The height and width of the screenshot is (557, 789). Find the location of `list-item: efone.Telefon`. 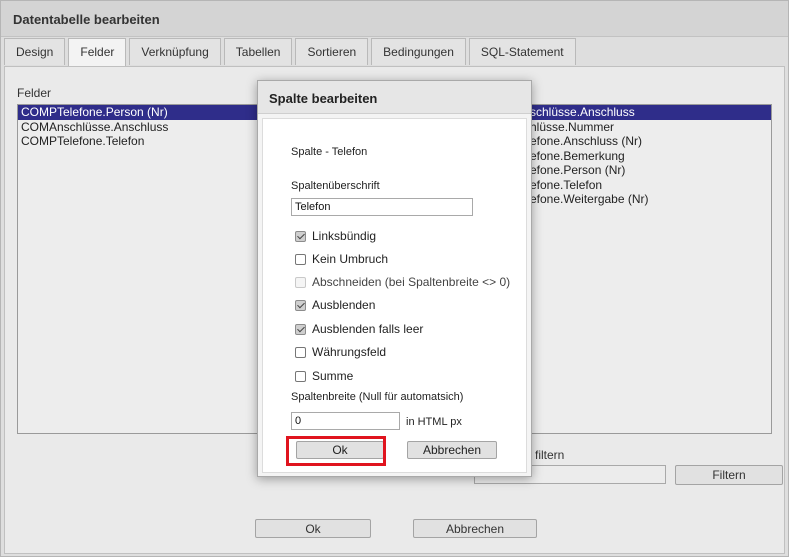

list-item: efone.Telefon is located at coordinates (650, 185).